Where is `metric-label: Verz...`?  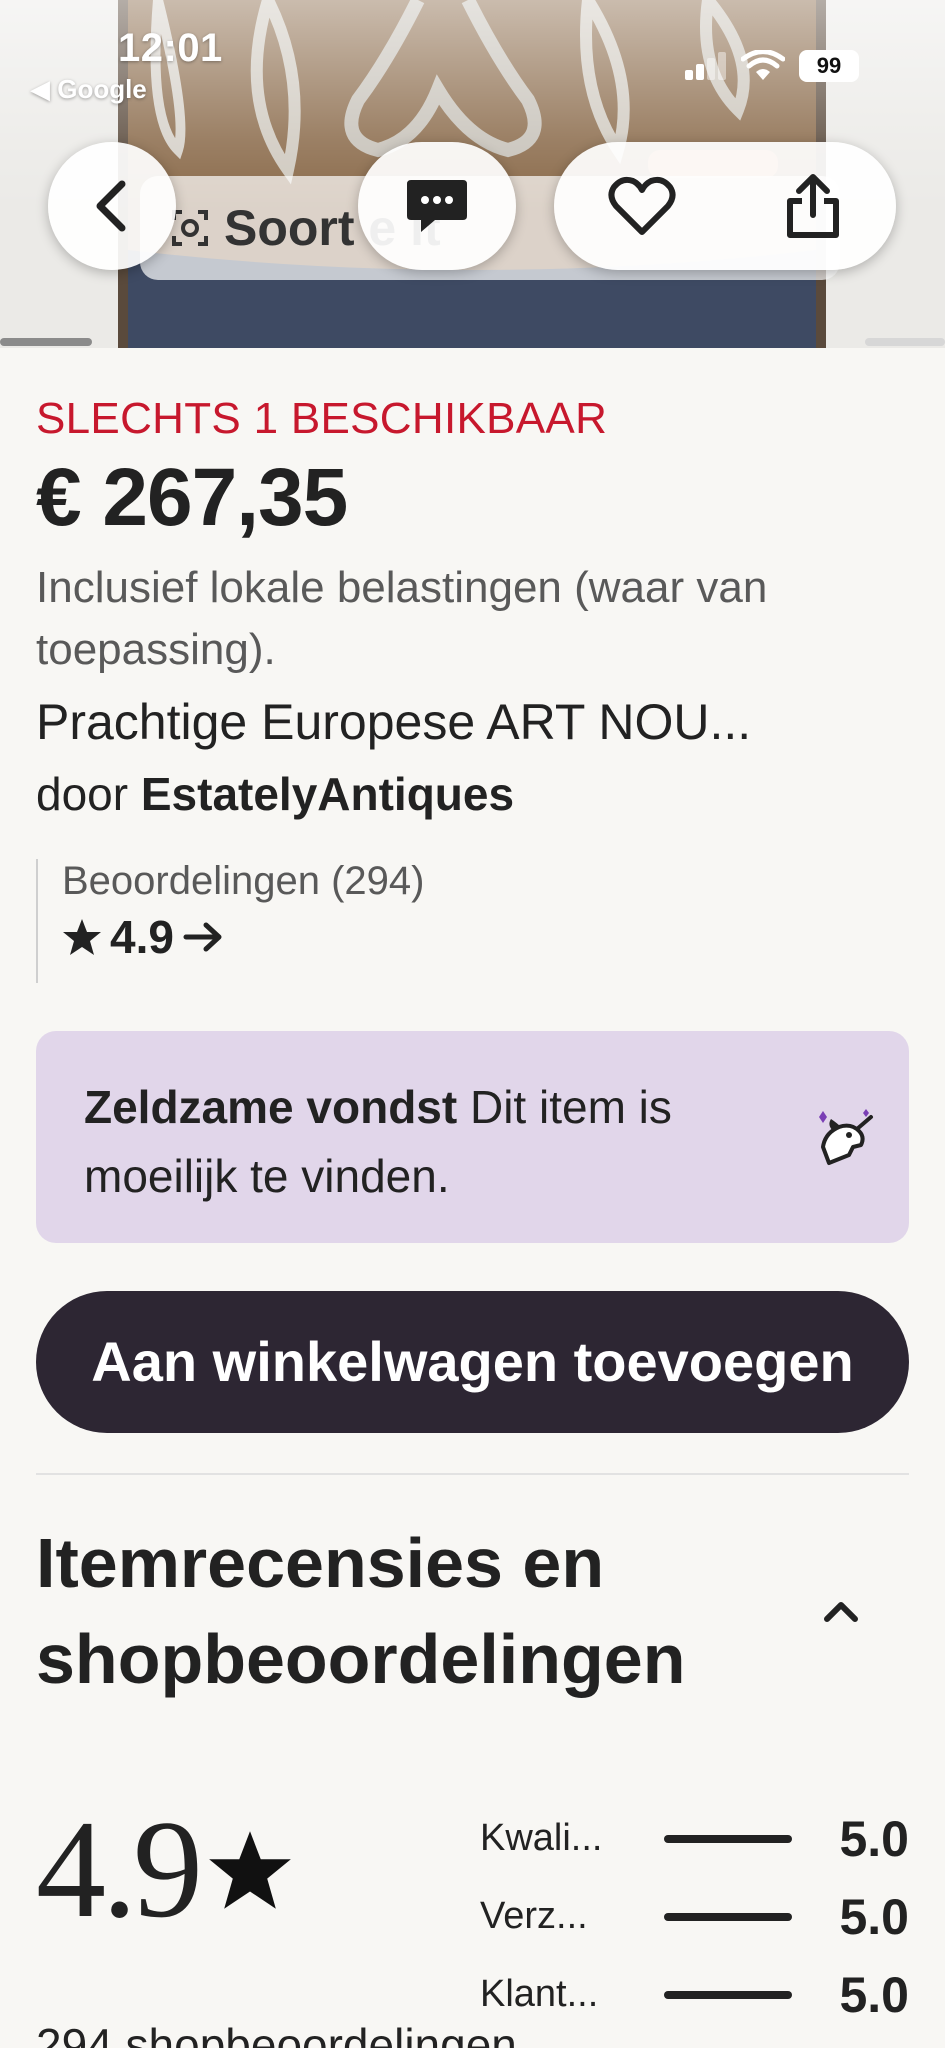
metric-label: Verz... is located at coordinates (534, 1916).